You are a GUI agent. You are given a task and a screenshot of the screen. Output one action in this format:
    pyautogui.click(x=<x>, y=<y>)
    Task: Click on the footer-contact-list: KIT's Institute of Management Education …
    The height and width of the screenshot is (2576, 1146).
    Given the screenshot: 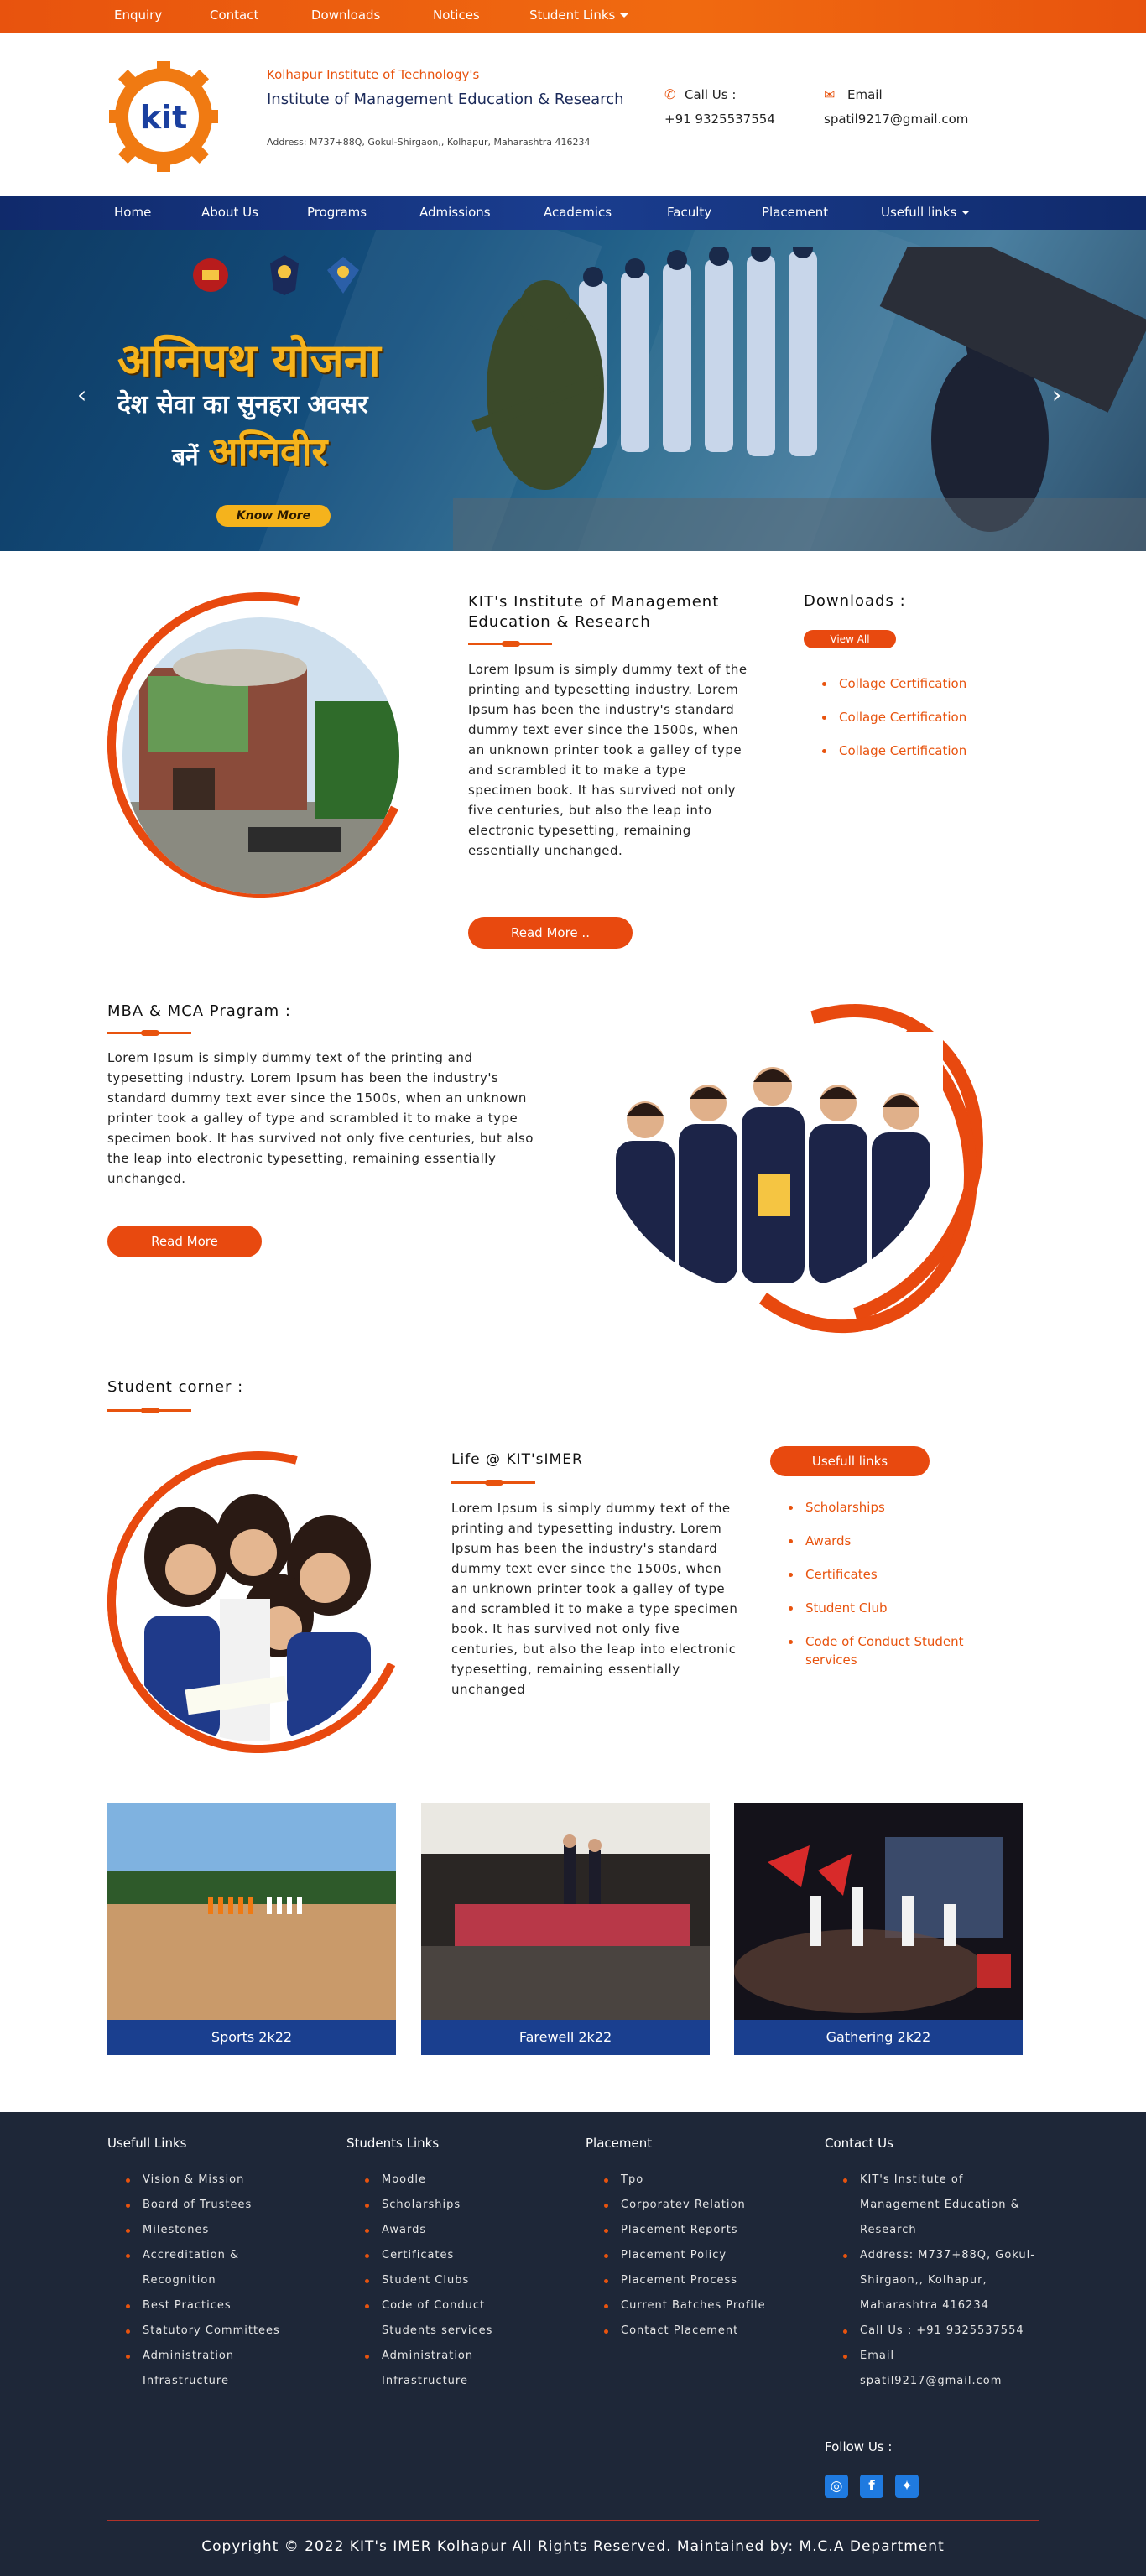 What is the action you would take?
    pyautogui.click(x=942, y=2280)
    